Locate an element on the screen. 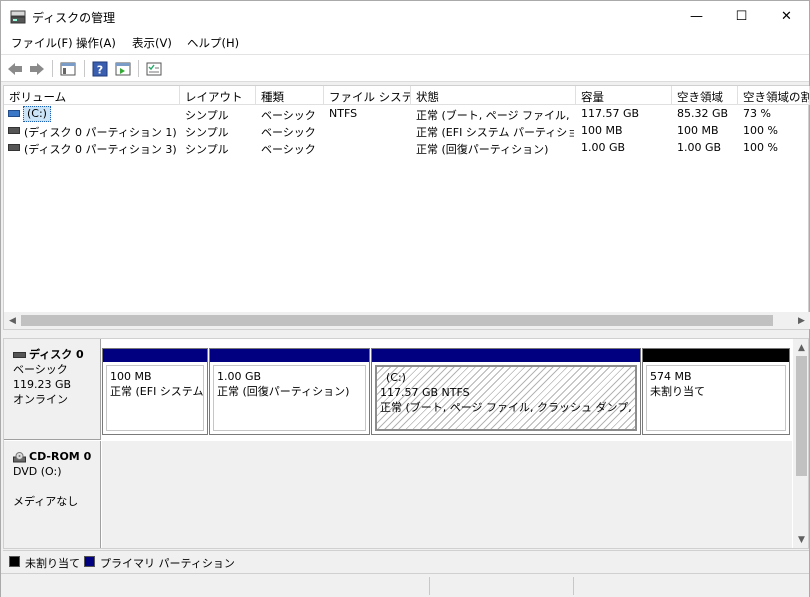 The width and height of the screenshot is (810, 597). disk-0-state: オンライン is located at coordinates (40, 399).